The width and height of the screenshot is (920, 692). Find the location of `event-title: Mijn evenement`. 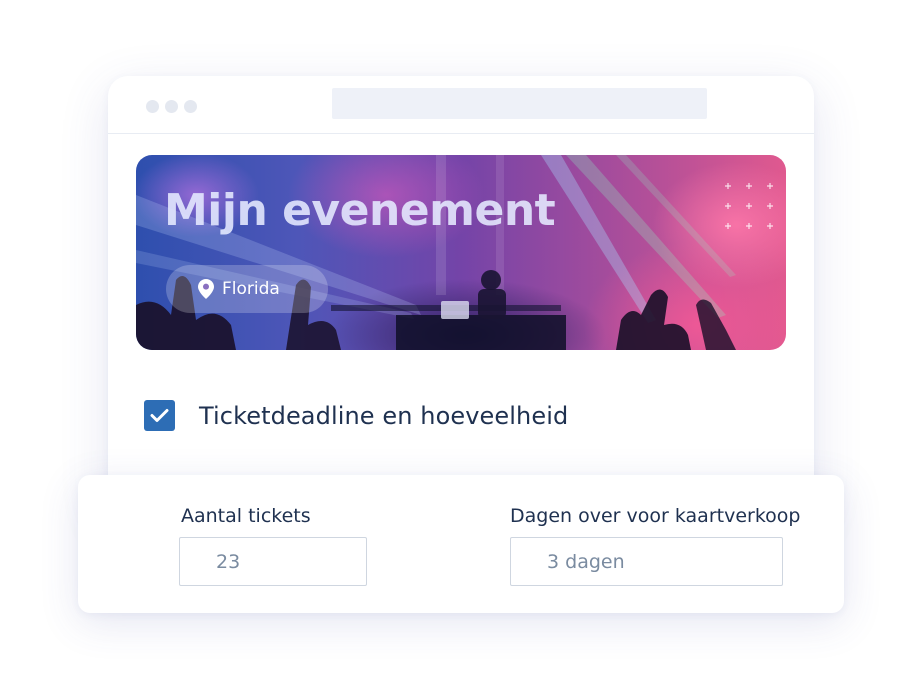

event-title: Mijn evenement is located at coordinates (360, 210).